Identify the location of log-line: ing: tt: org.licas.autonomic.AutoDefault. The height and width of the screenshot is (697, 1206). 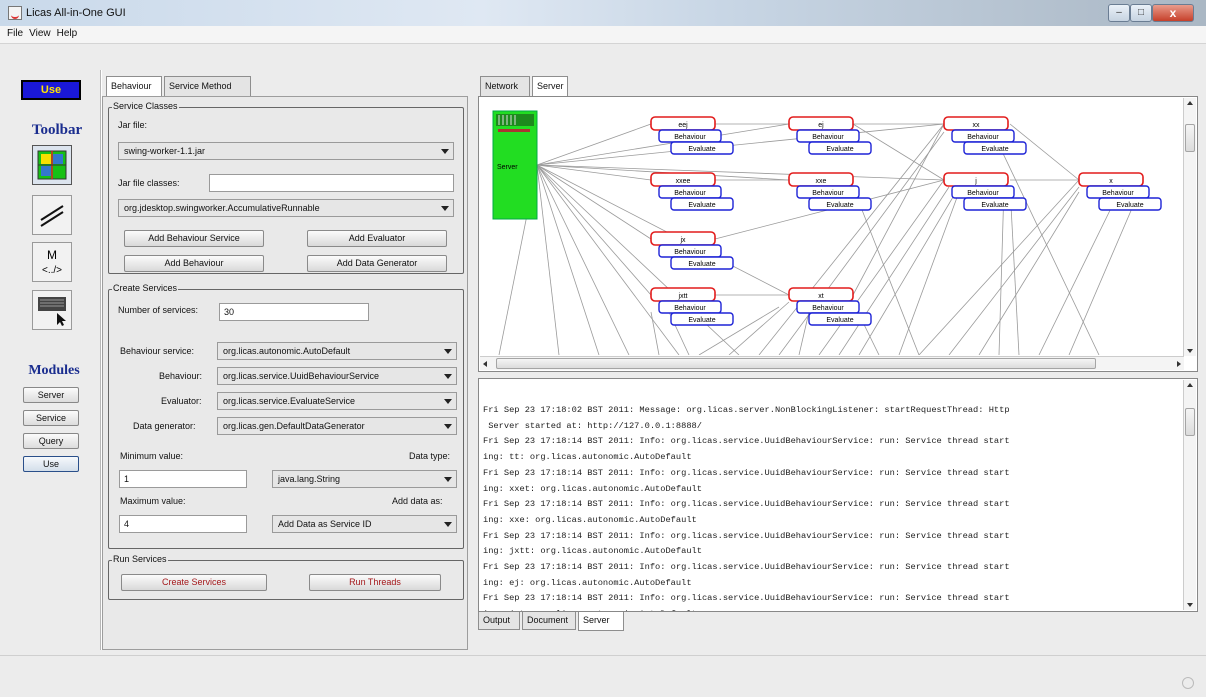
(587, 457).